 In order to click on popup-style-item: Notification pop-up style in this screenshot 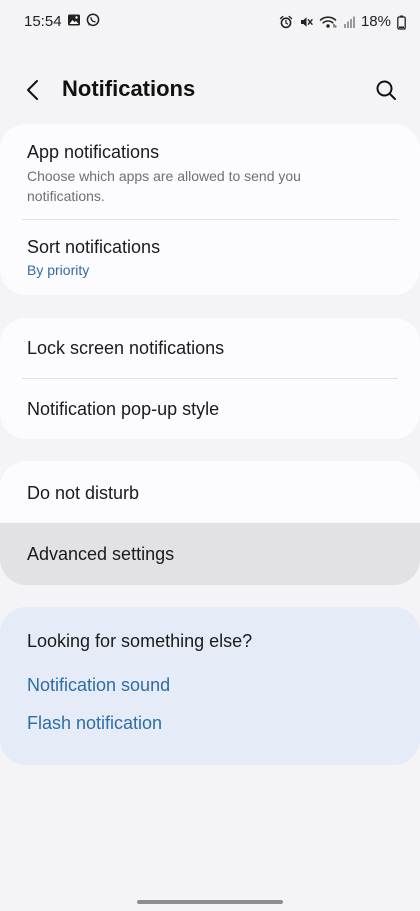, I will do `click(210, 409)`.